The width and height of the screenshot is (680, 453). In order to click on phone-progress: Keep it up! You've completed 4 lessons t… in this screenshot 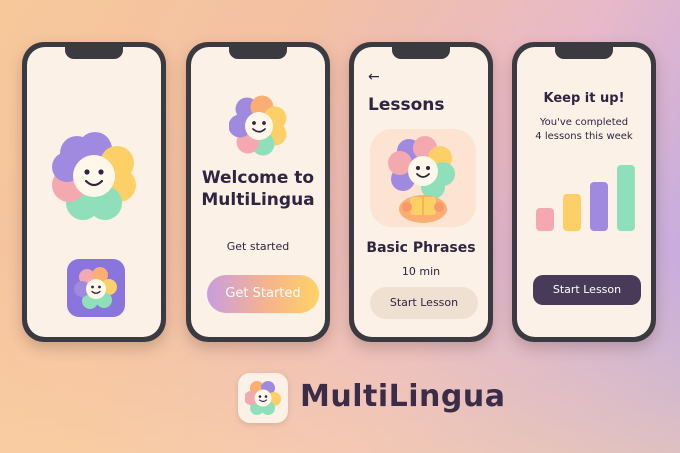, I will do `click(584, 192)`.